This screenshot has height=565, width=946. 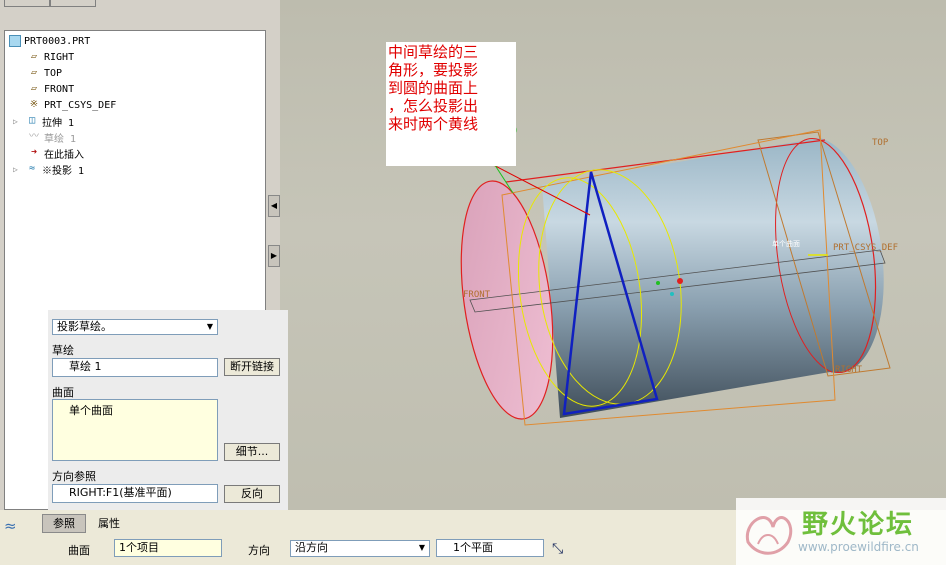 What do you see at coordinates (84, 326) in the screenshot?
I see `projection-type-value: 投影草绘。` at bounding box center [84, 326].